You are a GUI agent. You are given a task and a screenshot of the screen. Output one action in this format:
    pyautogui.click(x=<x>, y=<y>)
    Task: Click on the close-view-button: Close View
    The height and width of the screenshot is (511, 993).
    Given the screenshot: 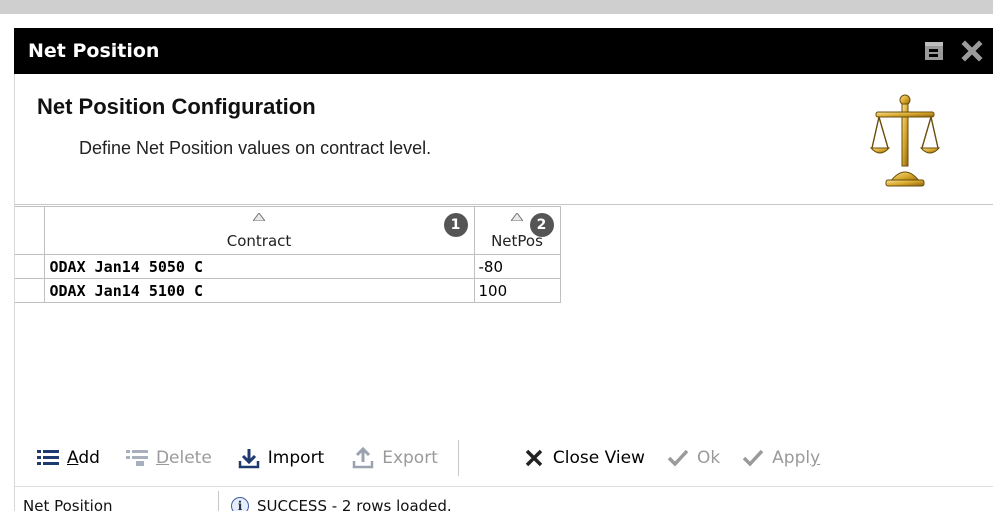 What is the action you would take?
    pyautogui.click(x=584, y=458)
    